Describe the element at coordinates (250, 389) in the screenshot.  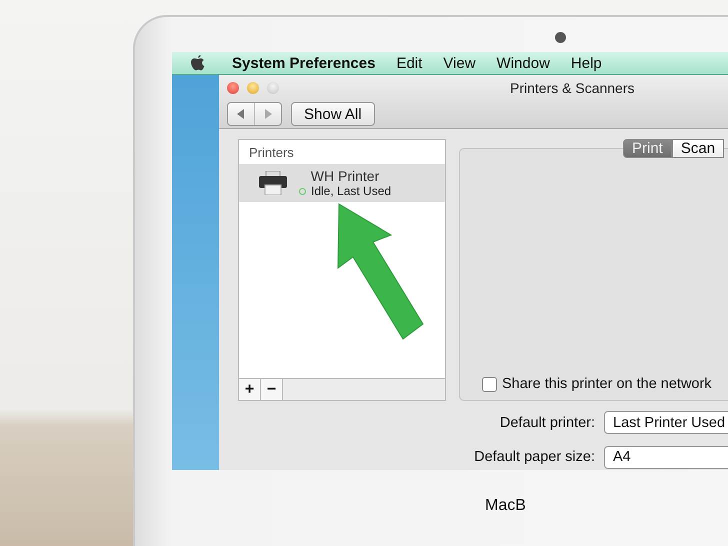
I see `add-button: +` at that location.